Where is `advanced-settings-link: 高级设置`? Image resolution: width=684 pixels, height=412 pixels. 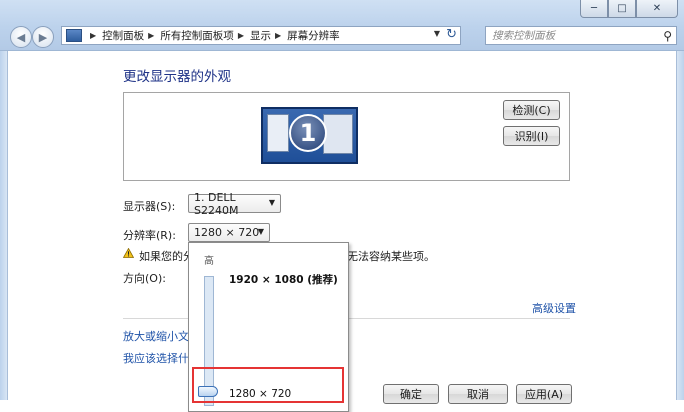
advanced-settings-link: 高级设置 is located at coordinates (554, 308).